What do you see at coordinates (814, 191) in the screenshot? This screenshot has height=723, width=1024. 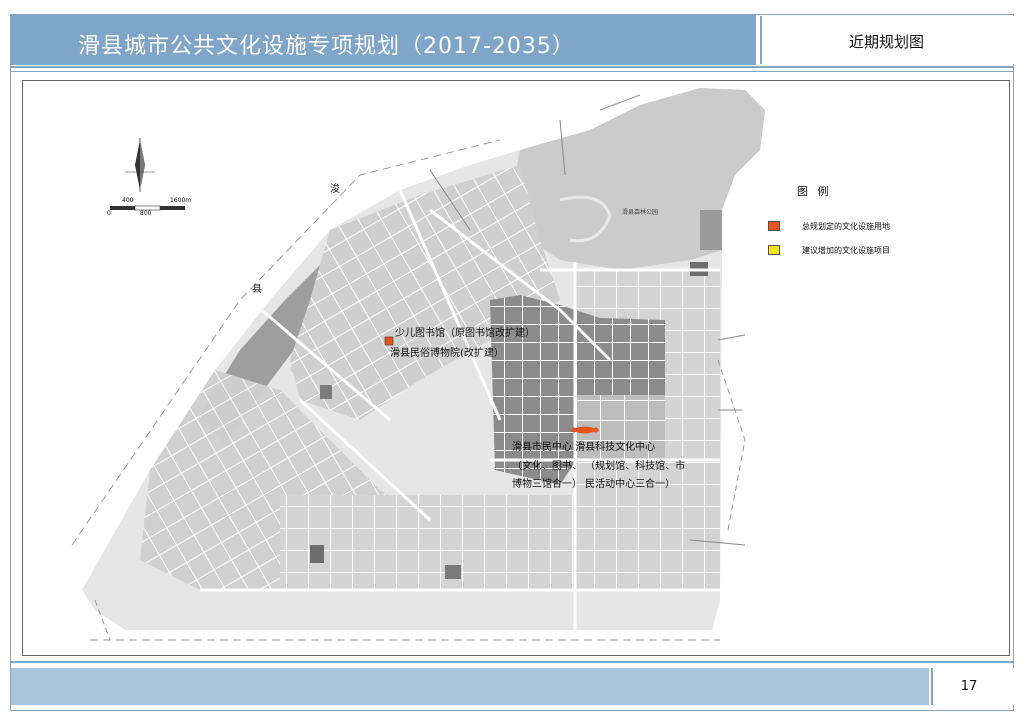 I see `legend-title: 图 例` at bounding box center [814, 191].